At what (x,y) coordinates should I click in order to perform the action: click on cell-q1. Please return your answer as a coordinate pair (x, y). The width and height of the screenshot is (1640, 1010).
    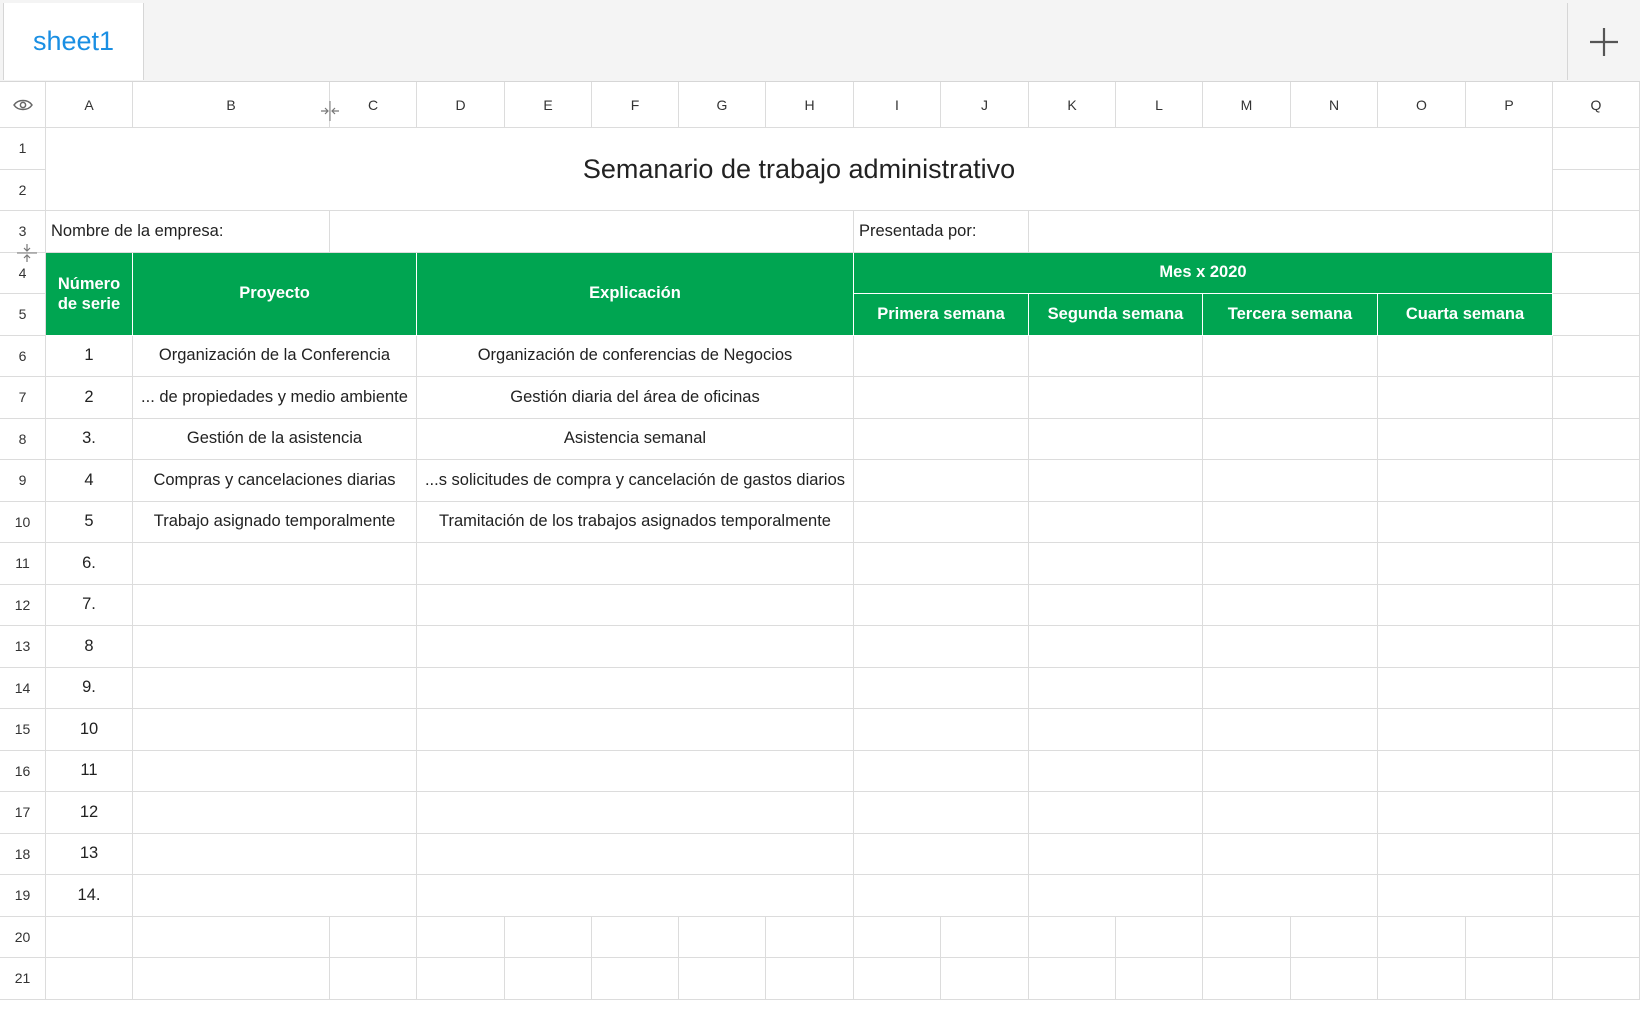
    Looking at the image, I should click on (1596, 149).